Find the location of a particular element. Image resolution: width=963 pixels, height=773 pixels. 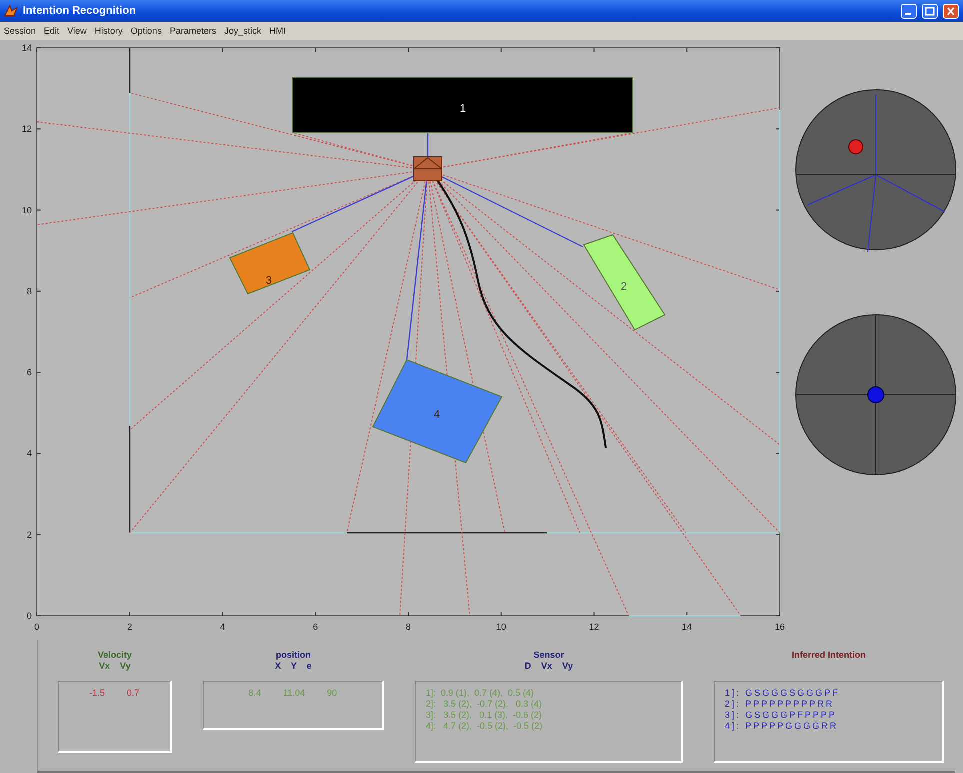

menu-item: HMI is located at coordinates (278, 31).